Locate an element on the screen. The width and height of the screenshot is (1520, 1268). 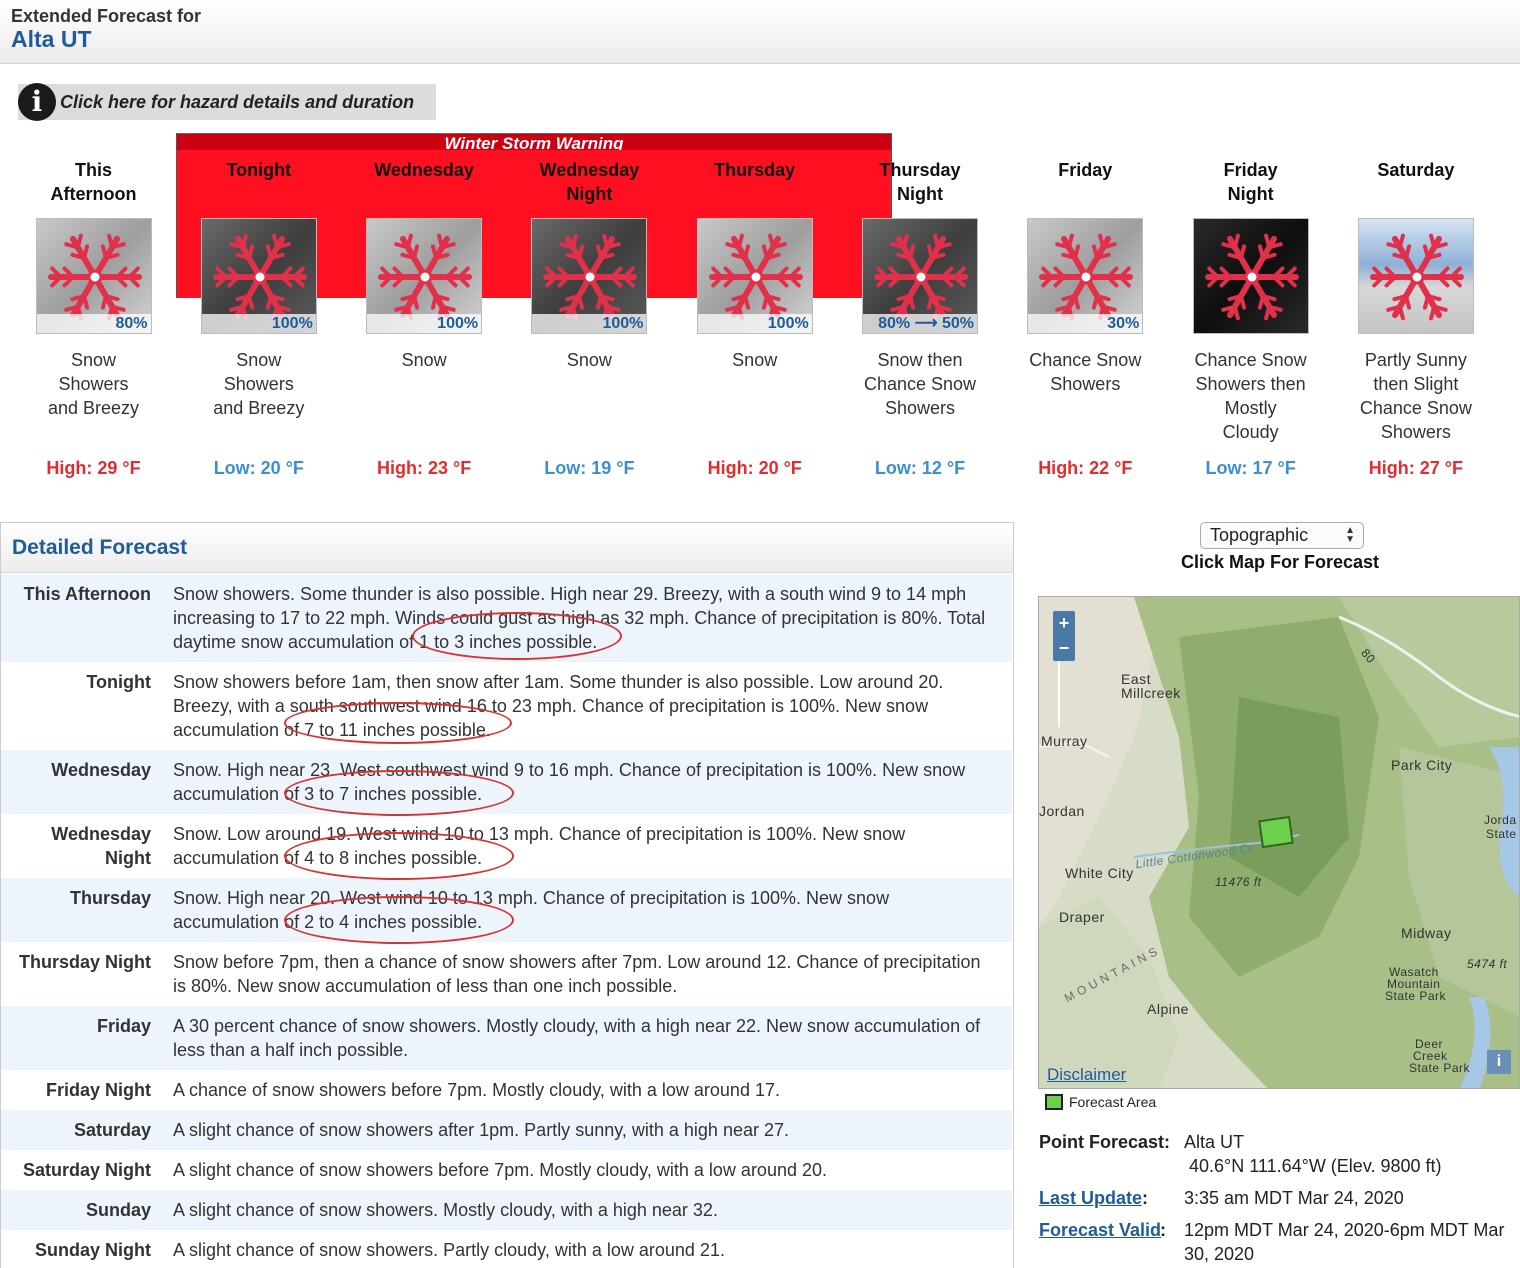
short-forecast-line: Chance Snow is located at coordinates (1085, 360).